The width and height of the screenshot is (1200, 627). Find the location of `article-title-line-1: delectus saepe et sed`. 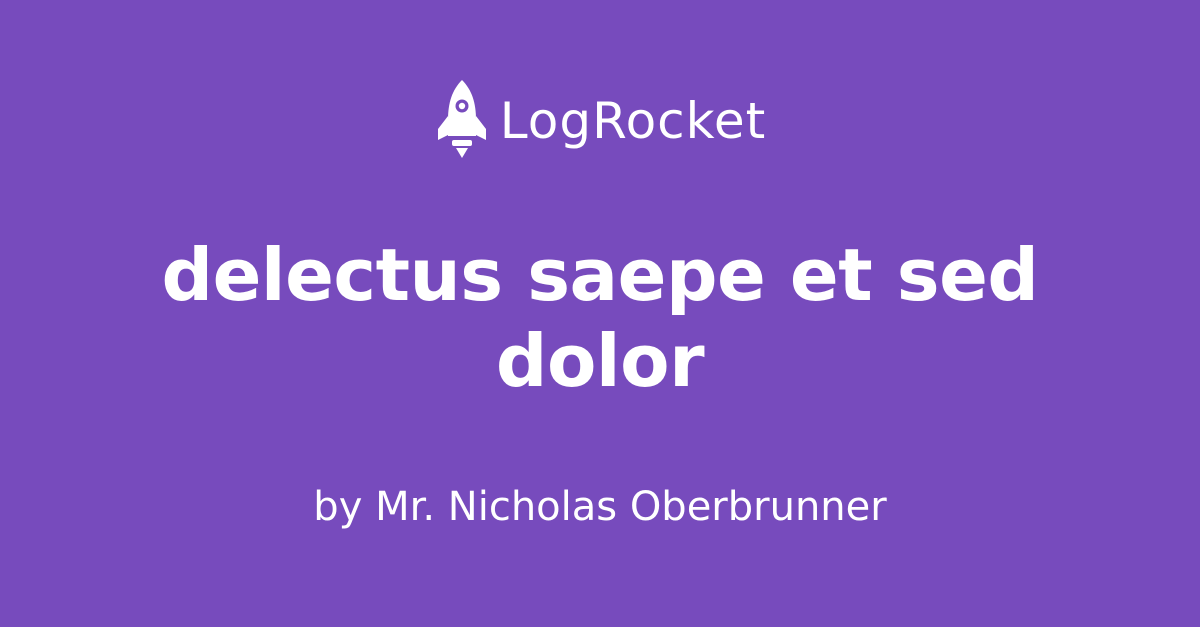

article-title-line-1: delectus saepe et sed is located at coordinates (600, 275).